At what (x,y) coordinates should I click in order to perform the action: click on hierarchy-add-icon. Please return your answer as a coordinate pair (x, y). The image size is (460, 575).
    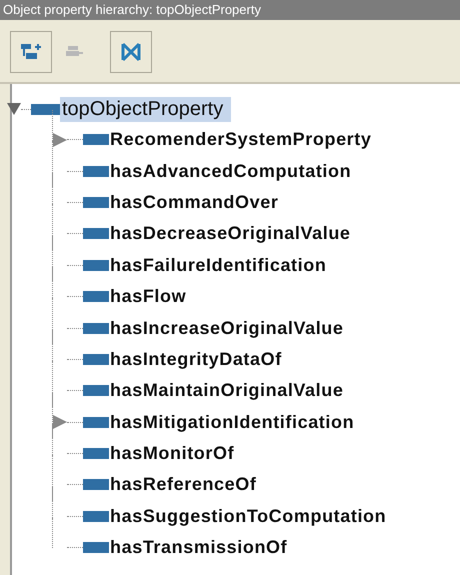
    Looking at the image, I should click on (31, 52).